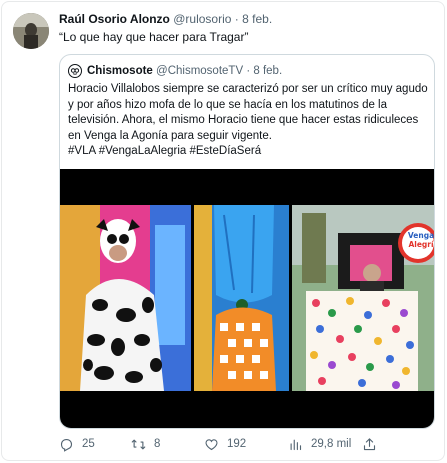  I want to click on views-chart-icon, so click(296, 444).